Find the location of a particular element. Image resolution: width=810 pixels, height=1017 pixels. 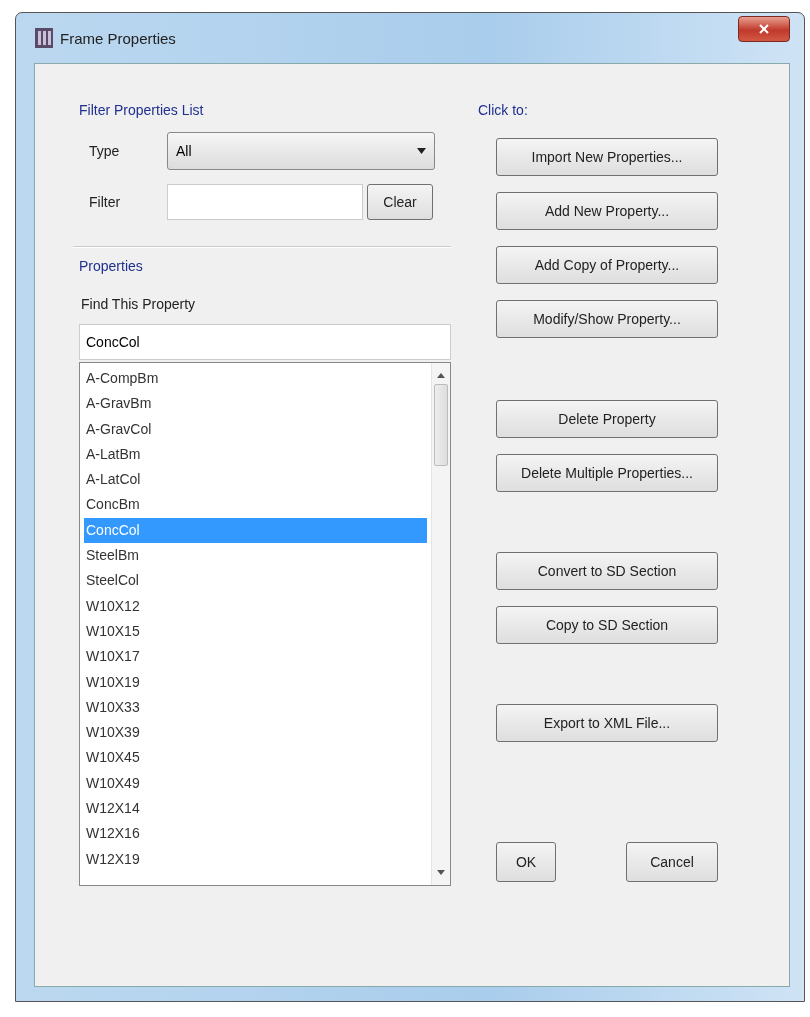

field-label: Find This Property is located at coordinates (139, 304).